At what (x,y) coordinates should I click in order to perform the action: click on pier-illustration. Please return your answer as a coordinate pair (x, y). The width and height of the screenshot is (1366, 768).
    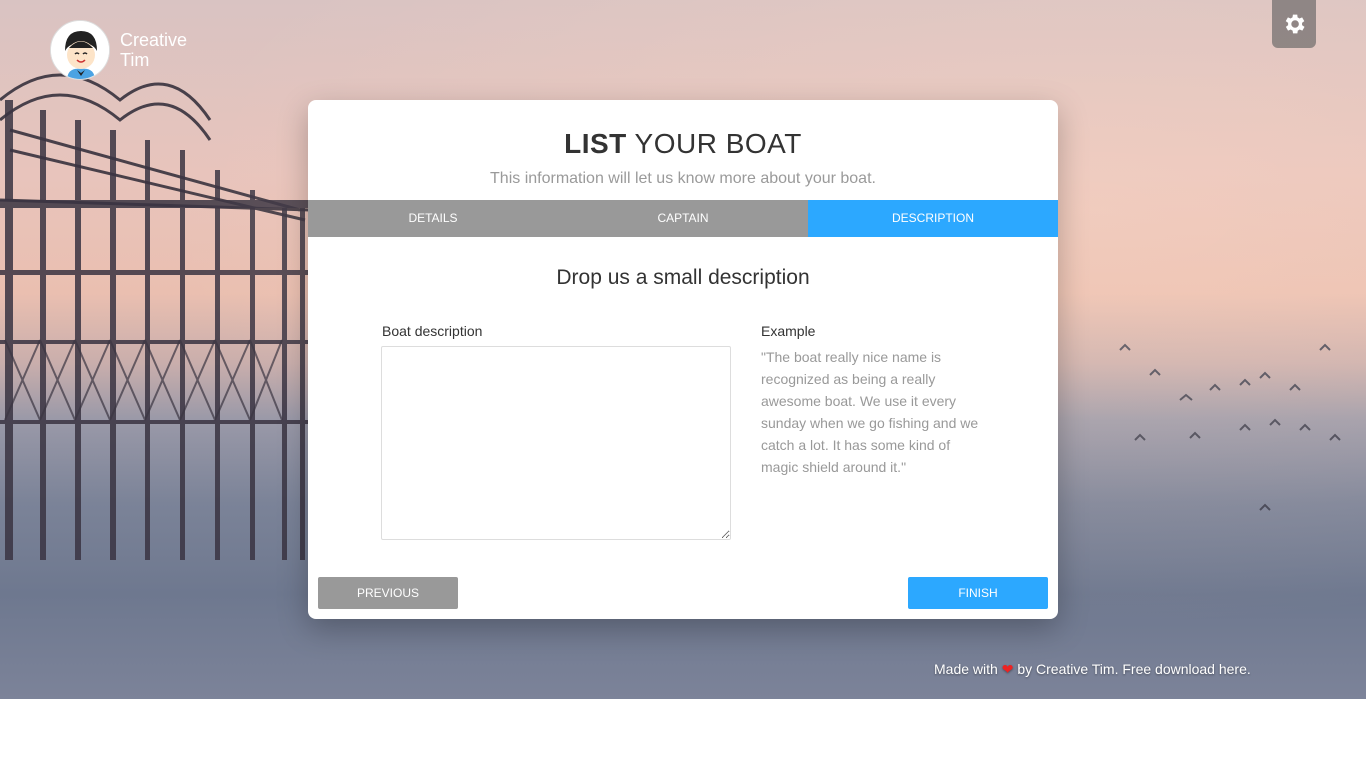
    Looking at the image, I should click on (155, 316).